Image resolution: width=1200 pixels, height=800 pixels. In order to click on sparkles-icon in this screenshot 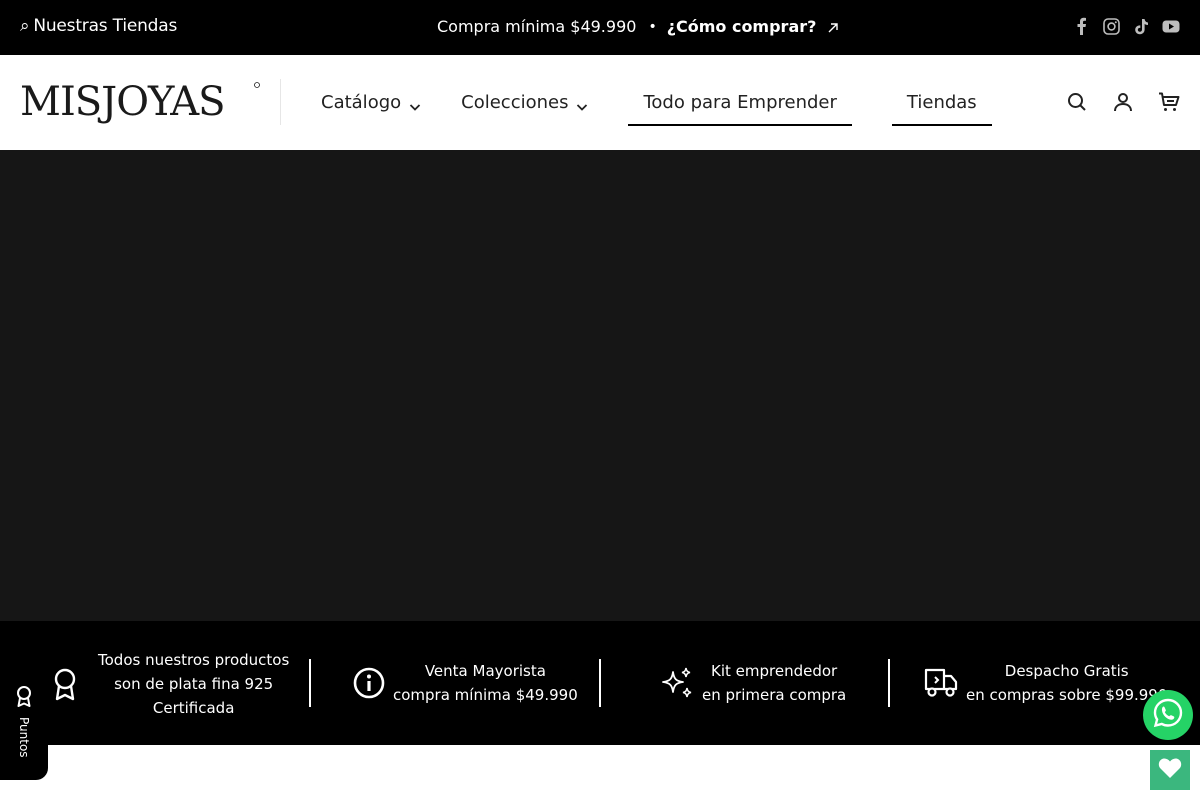, I will do `click(677, 683)`.